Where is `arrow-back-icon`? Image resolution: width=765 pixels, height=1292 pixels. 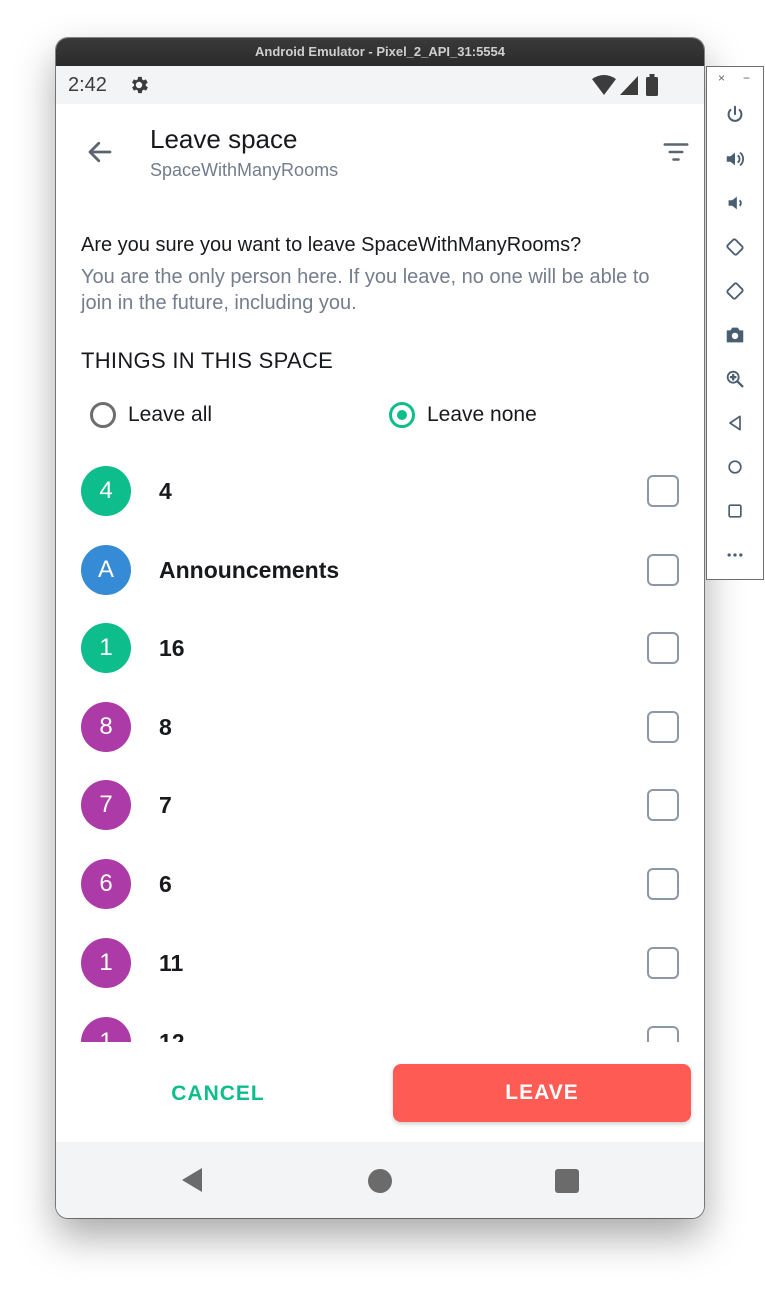 arrow-back-icon is located at coordinates (100, 152).